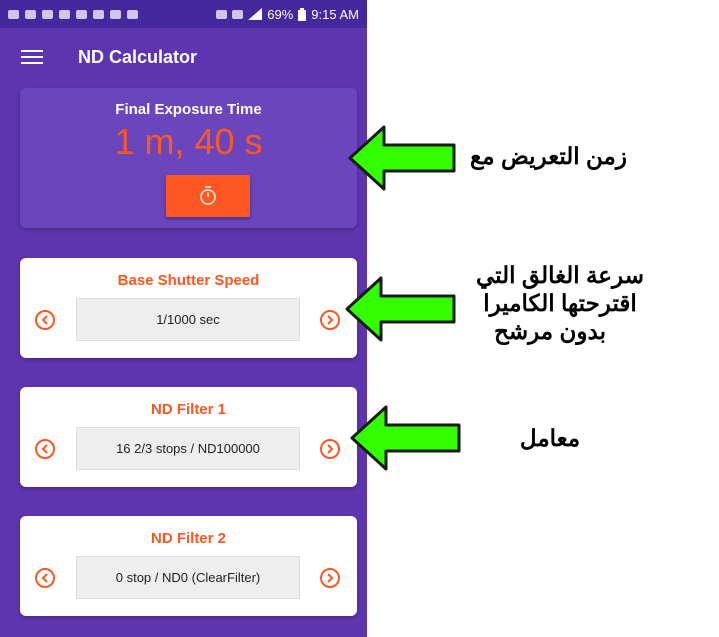 The image size is (719, 637). What do you see at coordinates (550, 331) in the screenshot?
I see `shutter-annotation-line-3: بدون مرشح` at bounding box center [550, 331].